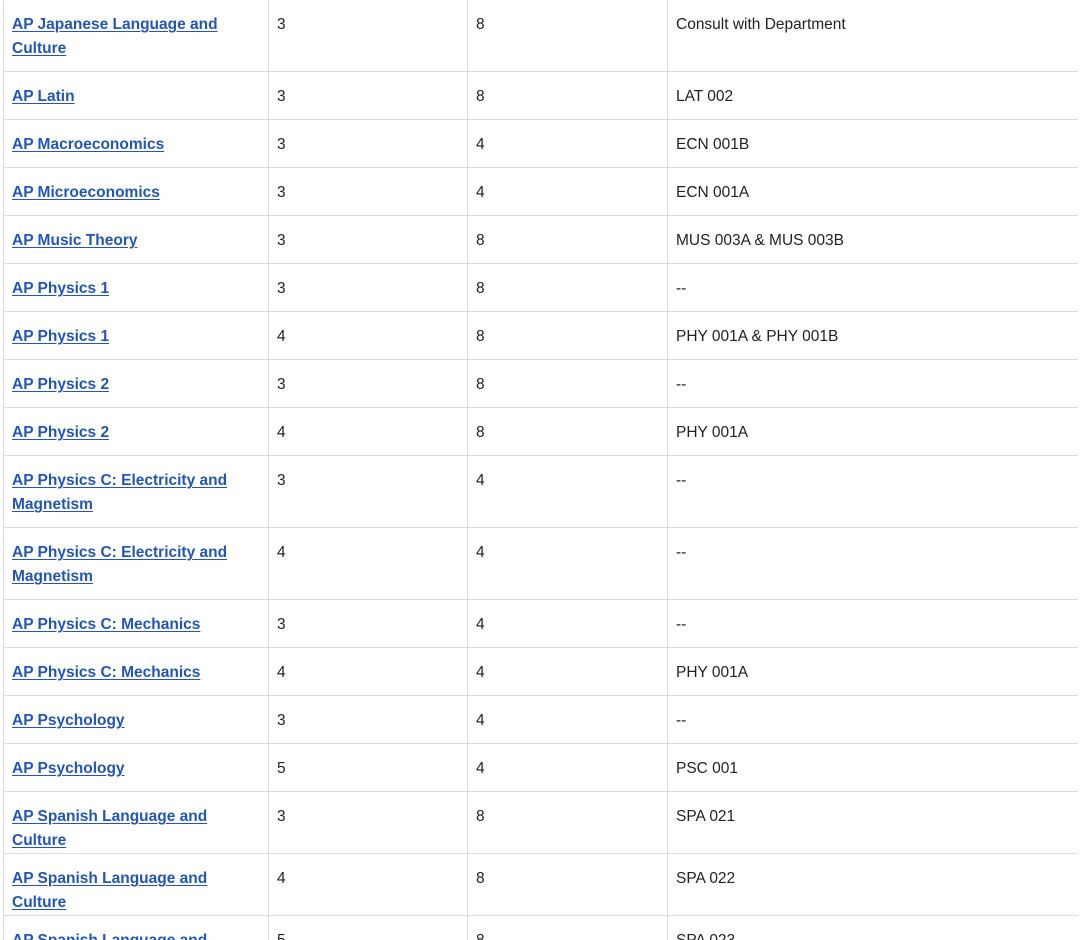  I want to click on table-row: AP Psychology 54PSC 001, so click(541, 768).